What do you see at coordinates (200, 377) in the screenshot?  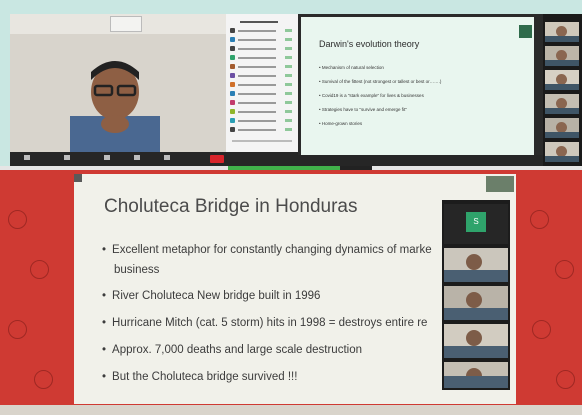 I see `slide-bullet: • But the Choluteca bridge survived !!!` at bounding box center [200, 377].